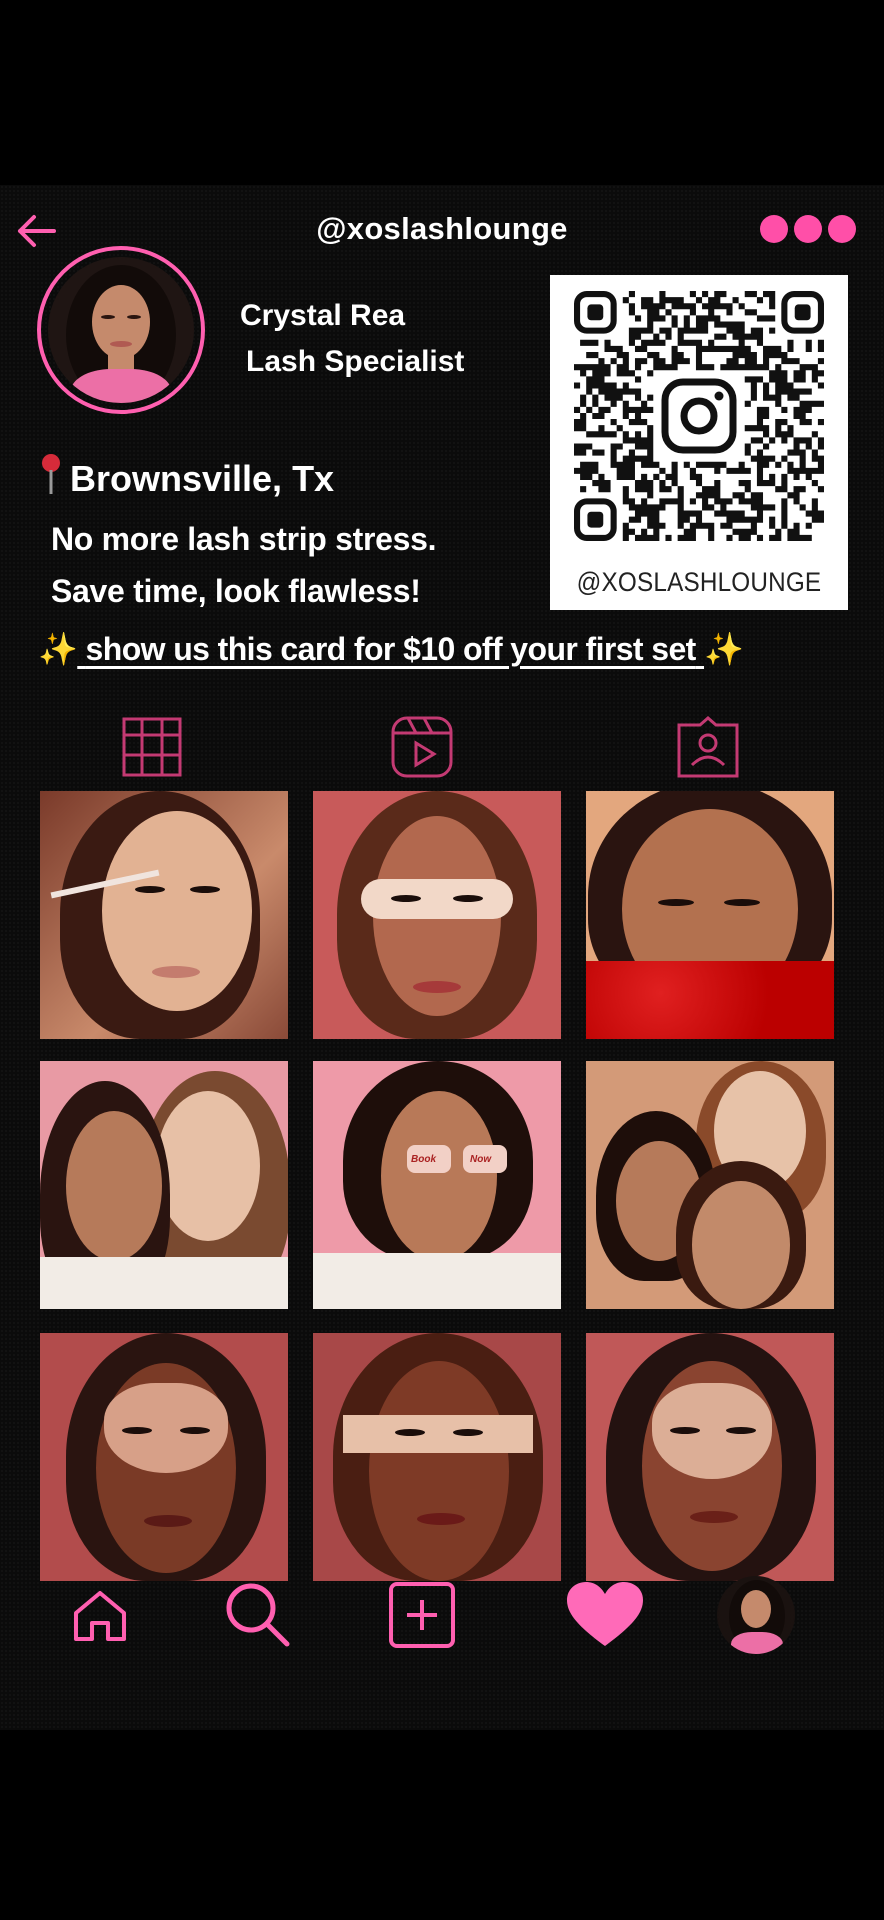  I want to click on add-post-icon, so click(422, 1615).